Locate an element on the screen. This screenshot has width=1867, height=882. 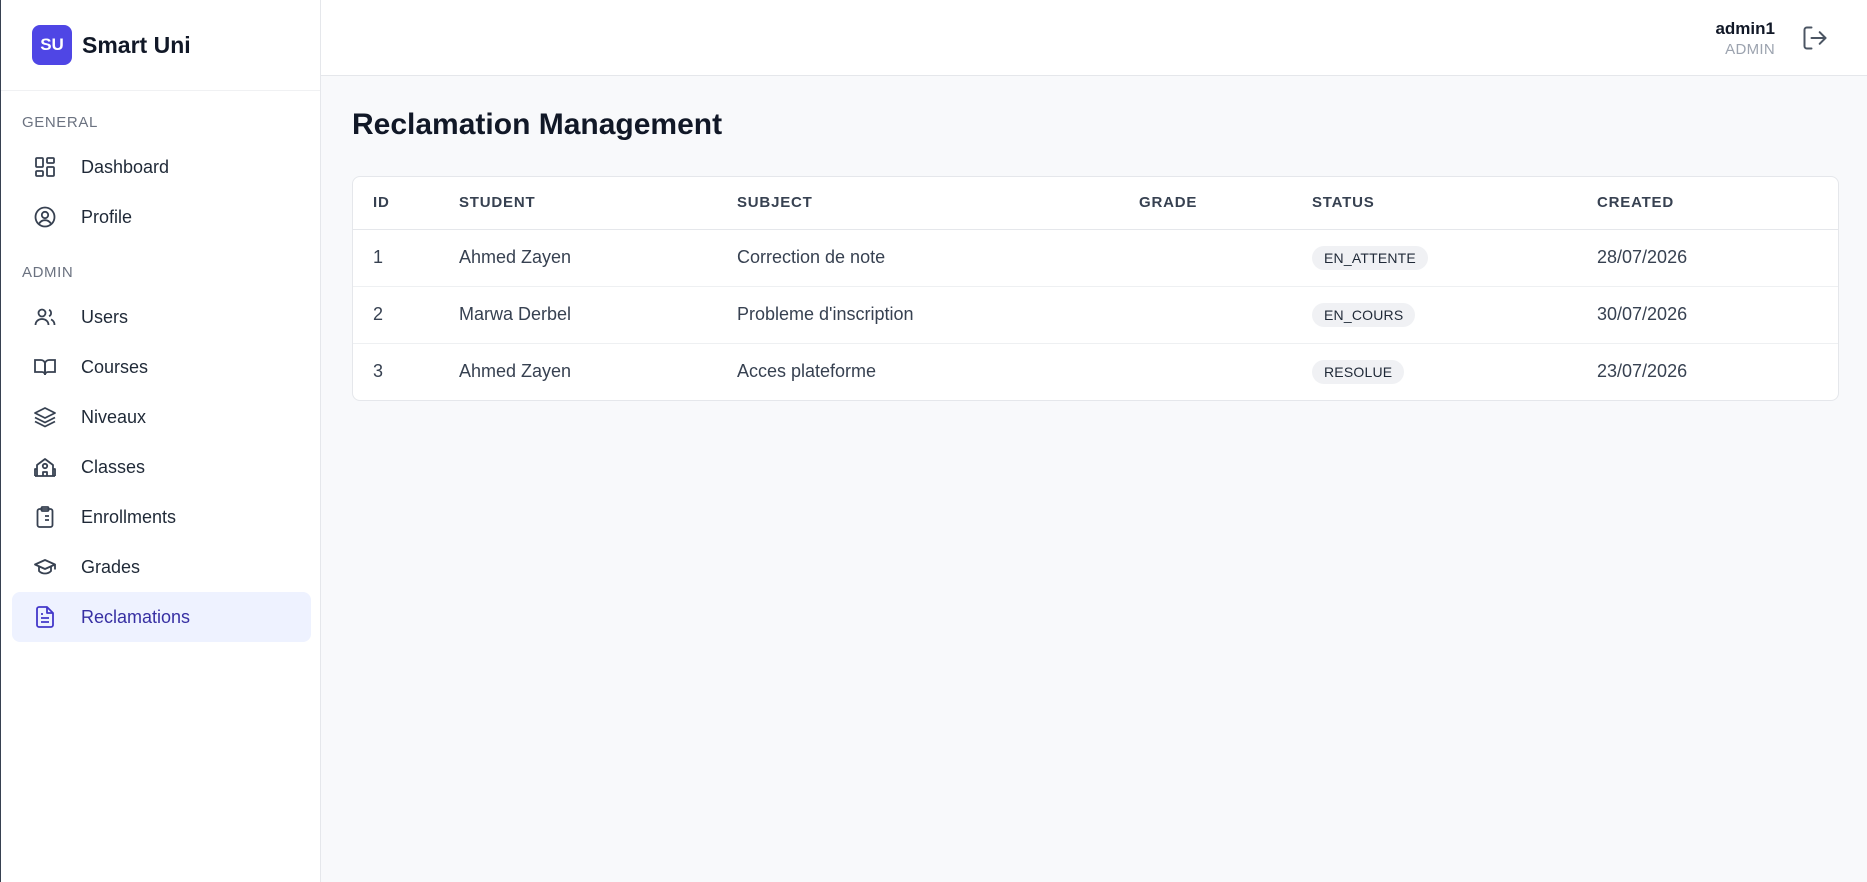
status-badge: EN_COURS is located at coordinates (1364, 314).